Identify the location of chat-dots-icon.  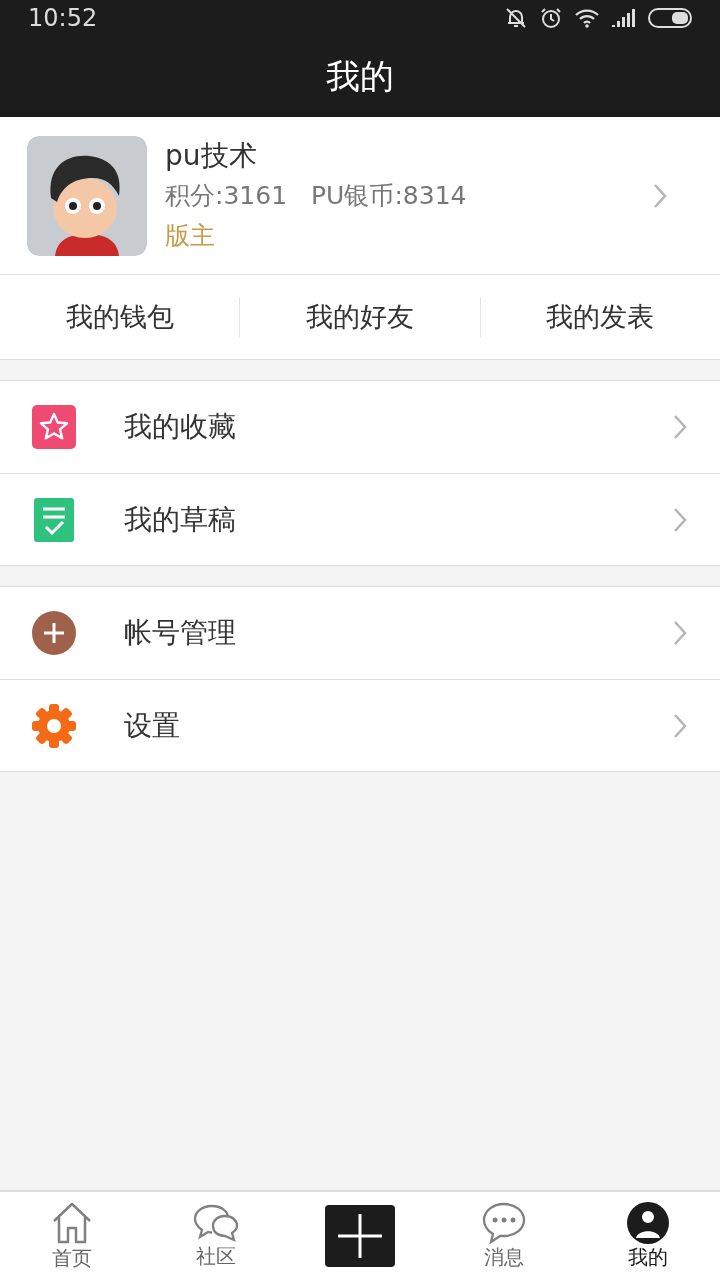
(504, 1223).